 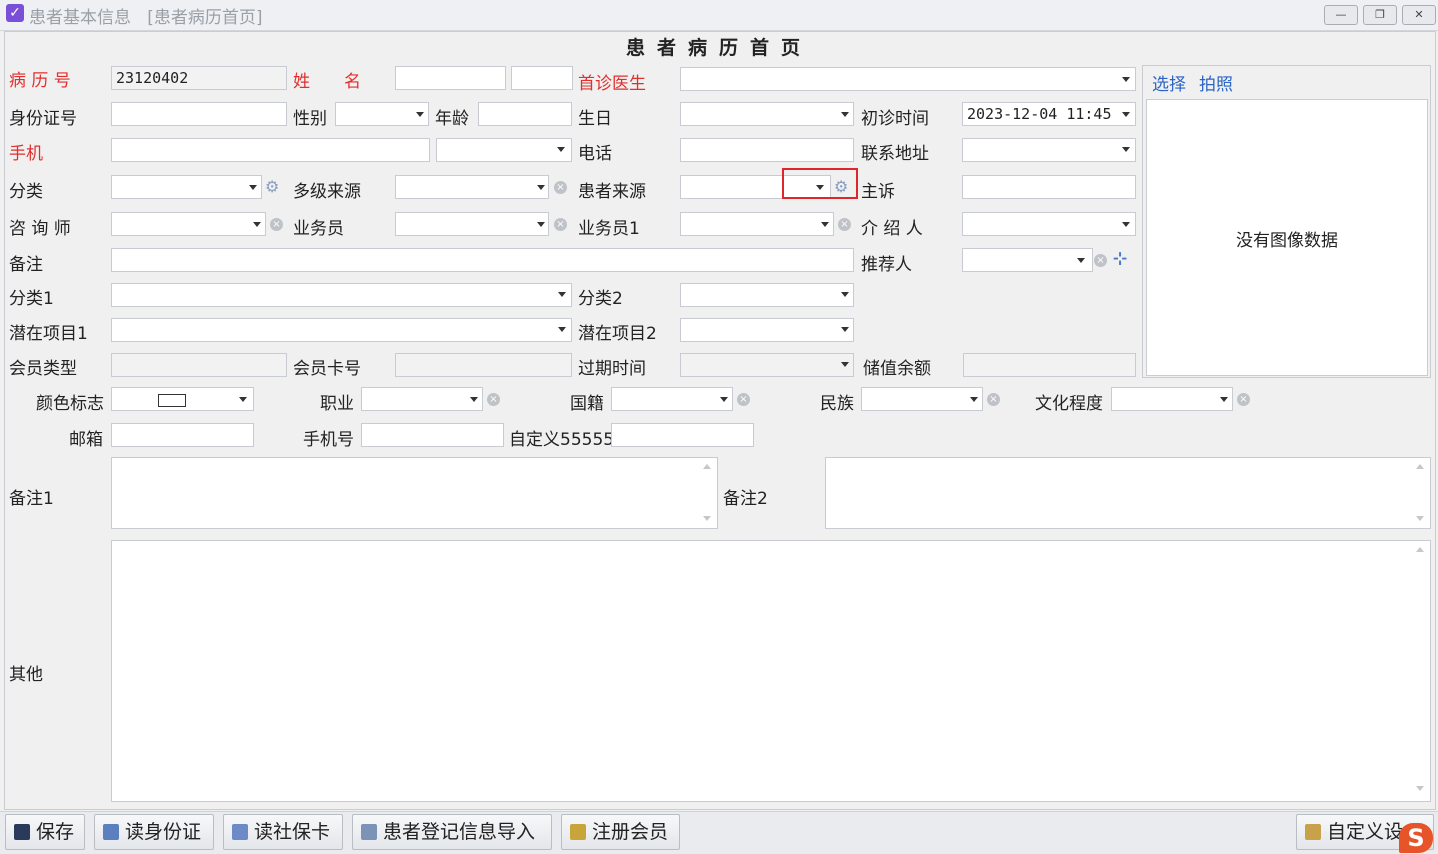 What do you see at coordinates (204, 18) in the screenshot?
I see `window-tab: [患者病历首页]` at bounding box center [204, 18].